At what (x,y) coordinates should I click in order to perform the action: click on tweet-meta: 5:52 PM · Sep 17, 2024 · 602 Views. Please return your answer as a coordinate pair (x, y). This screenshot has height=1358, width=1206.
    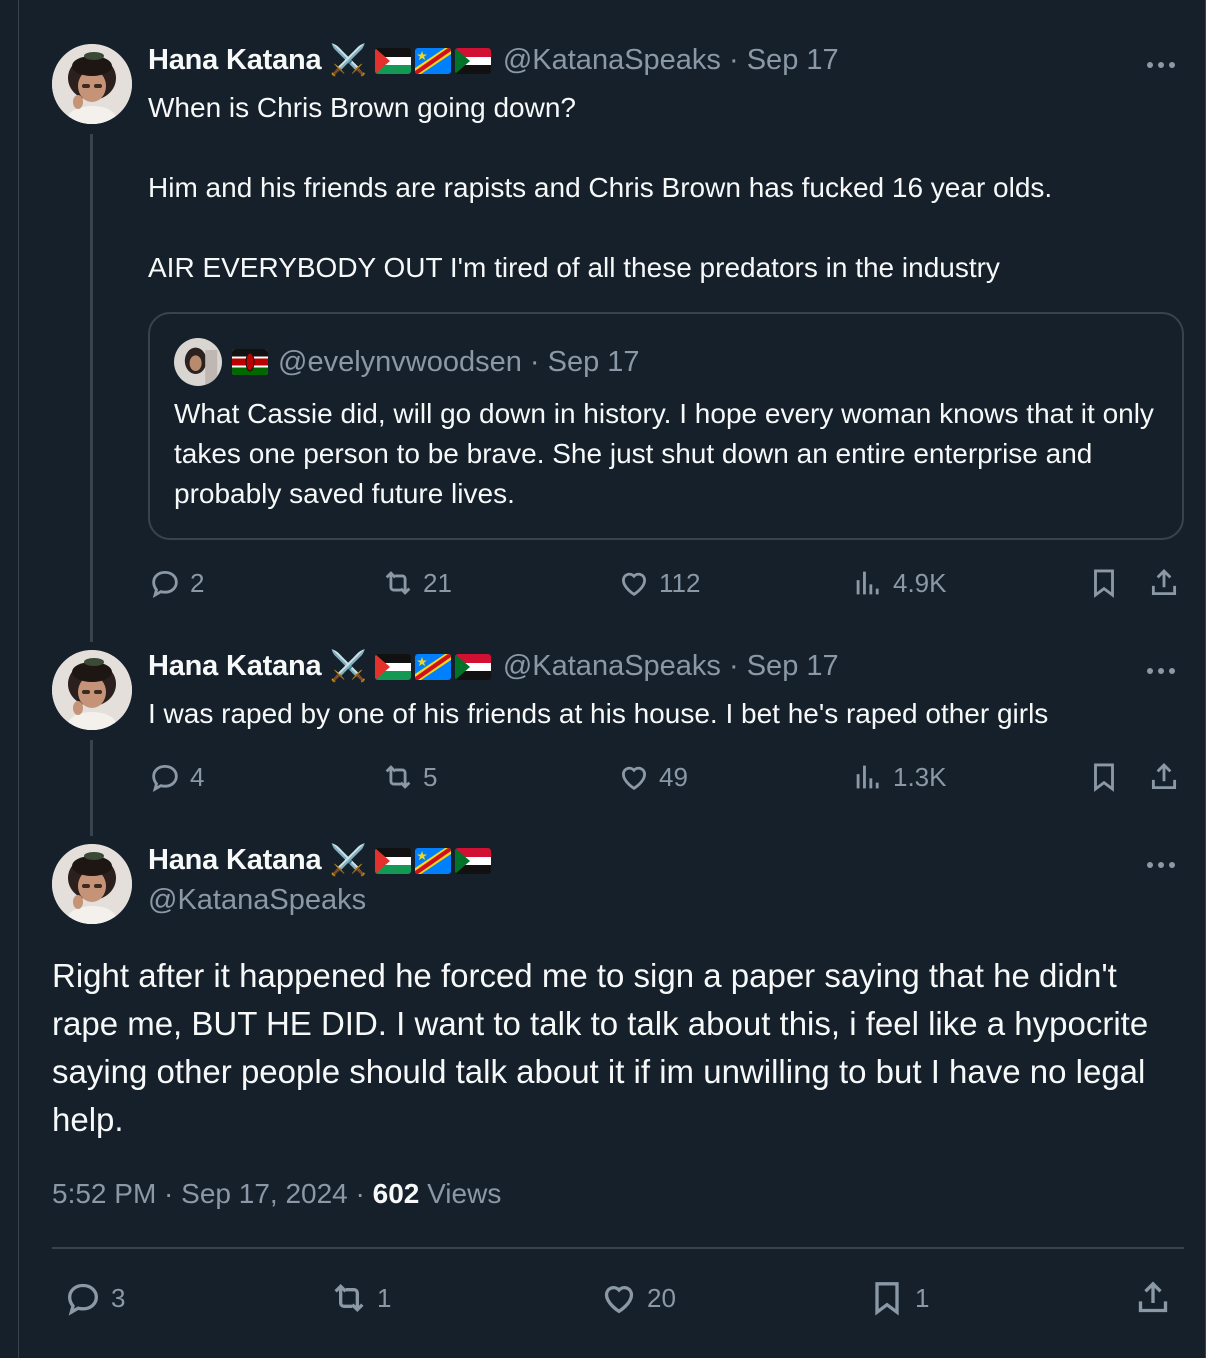
    Looking at the image, I should click on (276, 1194).